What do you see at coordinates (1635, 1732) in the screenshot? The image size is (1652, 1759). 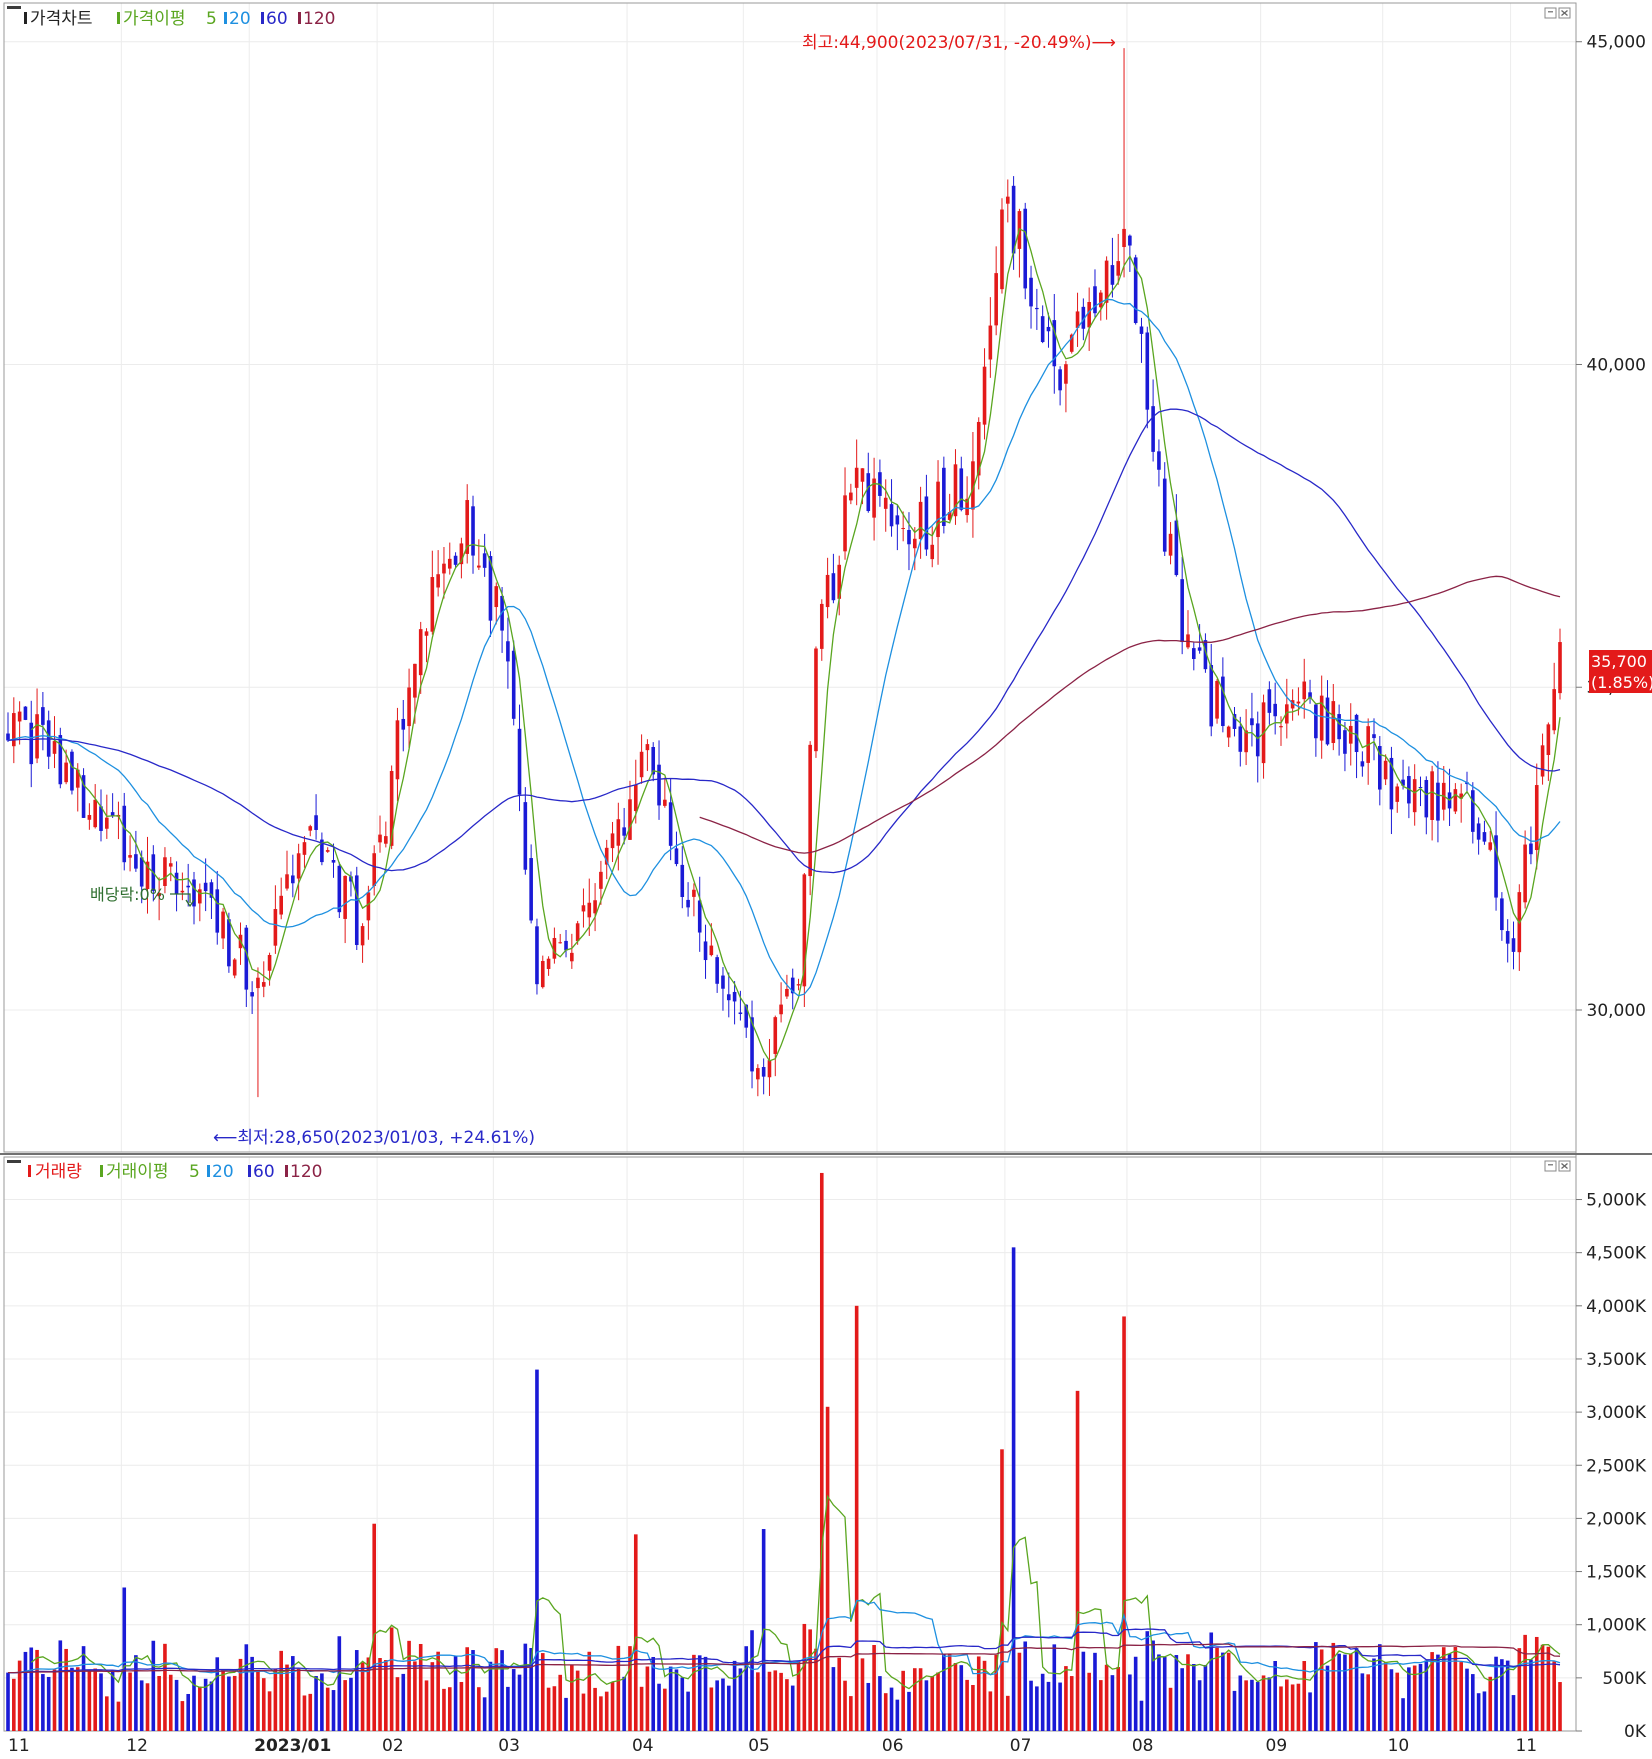 I see `volume-tick-label: 0K` at bounding box center [1635, 1732].